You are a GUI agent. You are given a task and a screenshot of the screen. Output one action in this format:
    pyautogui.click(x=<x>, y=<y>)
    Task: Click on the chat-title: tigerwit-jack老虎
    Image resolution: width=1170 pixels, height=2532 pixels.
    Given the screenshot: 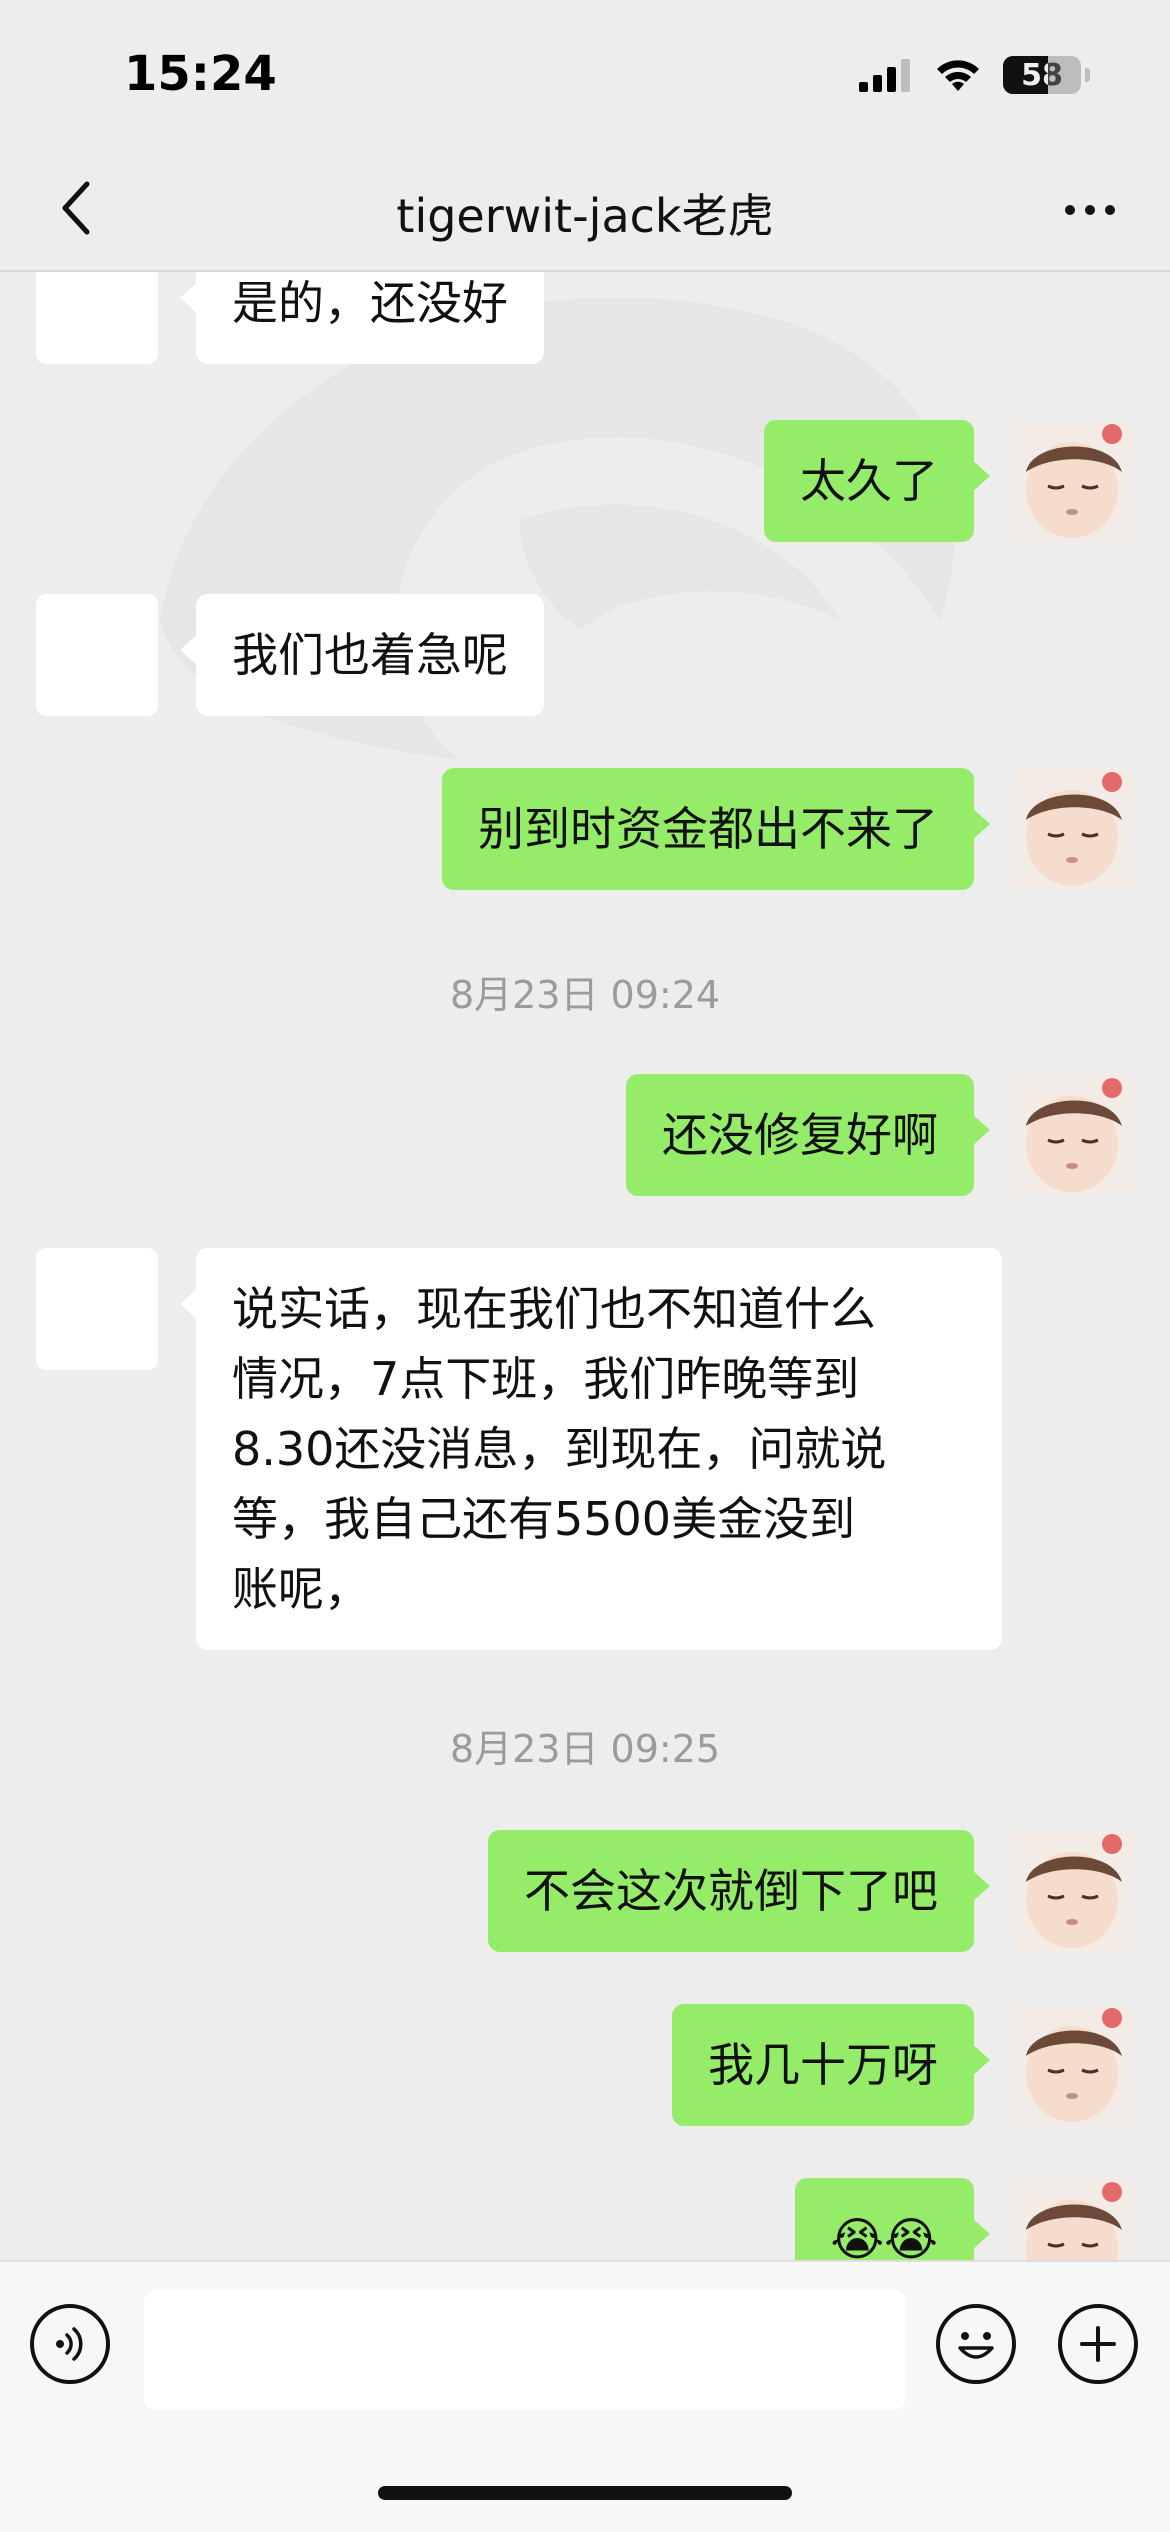 What is the action you would take?
    pyautogui.click(x=585, y=216)
    